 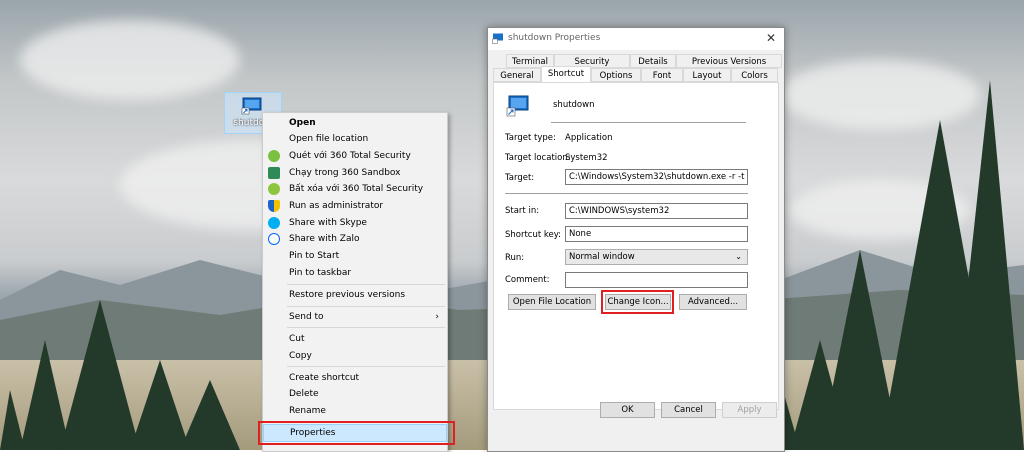 What do you see at coordinates (520, 178) in the screenshot?
I see `target-label: Target:` at bounding box center [520, 178].